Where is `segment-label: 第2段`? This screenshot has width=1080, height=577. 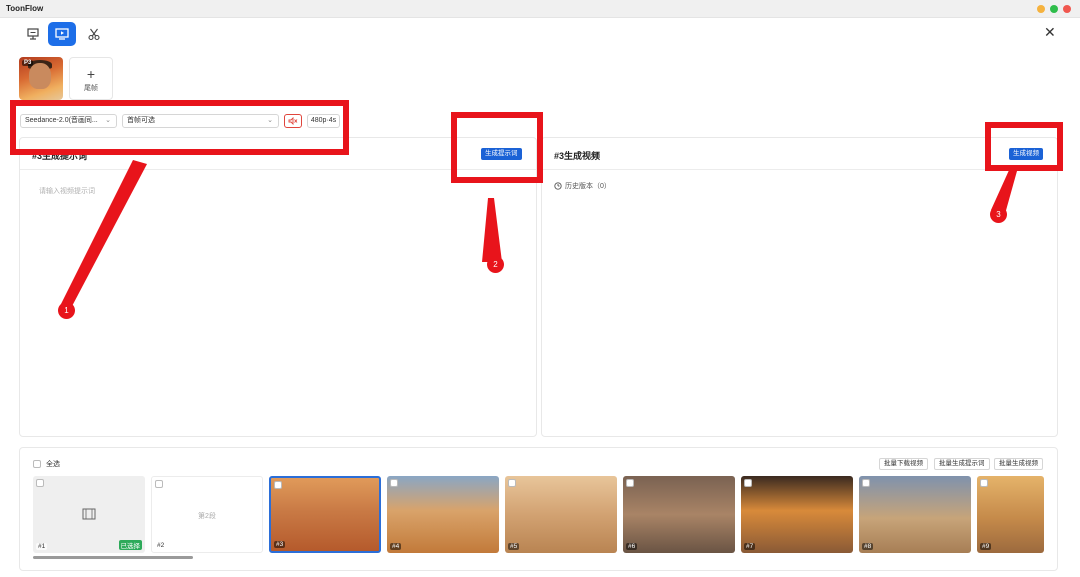
segment-label: 第2段 is located at coordinates (207, 516).